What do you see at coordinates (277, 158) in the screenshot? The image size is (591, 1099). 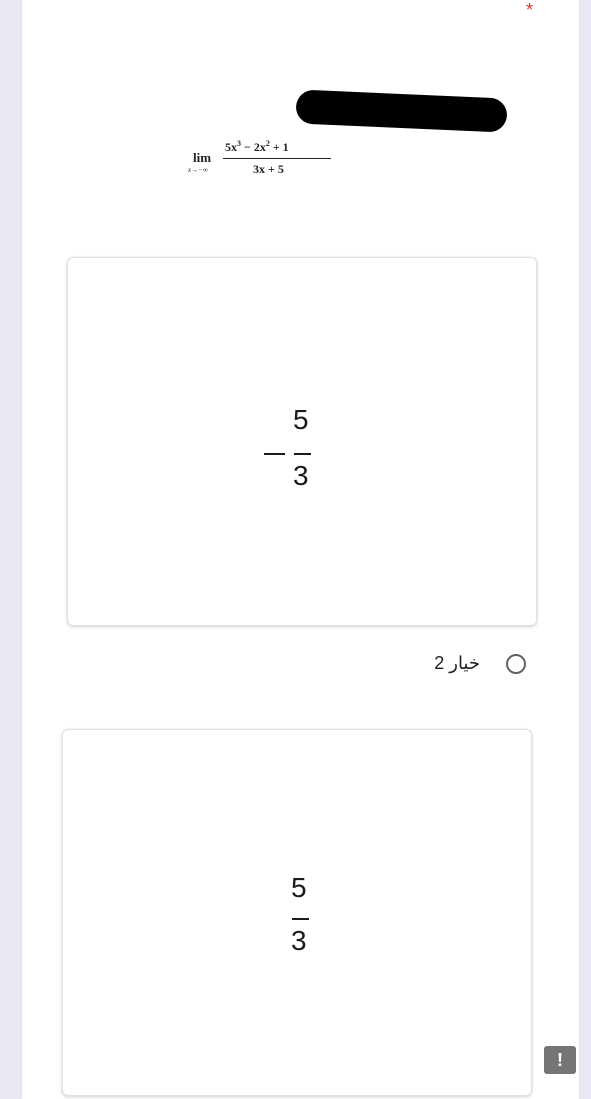 I see `formula-fraction-bar` at bounding box center [277, 158].